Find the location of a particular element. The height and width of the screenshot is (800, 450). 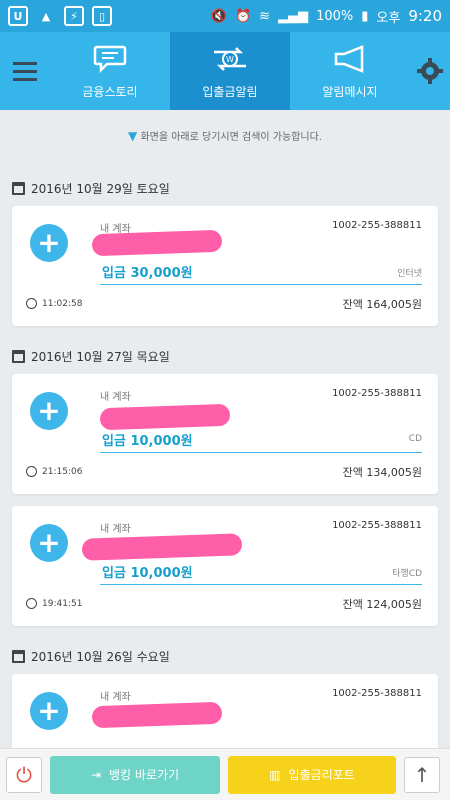

exchange-icon: W is located at coordinates (230, 59).